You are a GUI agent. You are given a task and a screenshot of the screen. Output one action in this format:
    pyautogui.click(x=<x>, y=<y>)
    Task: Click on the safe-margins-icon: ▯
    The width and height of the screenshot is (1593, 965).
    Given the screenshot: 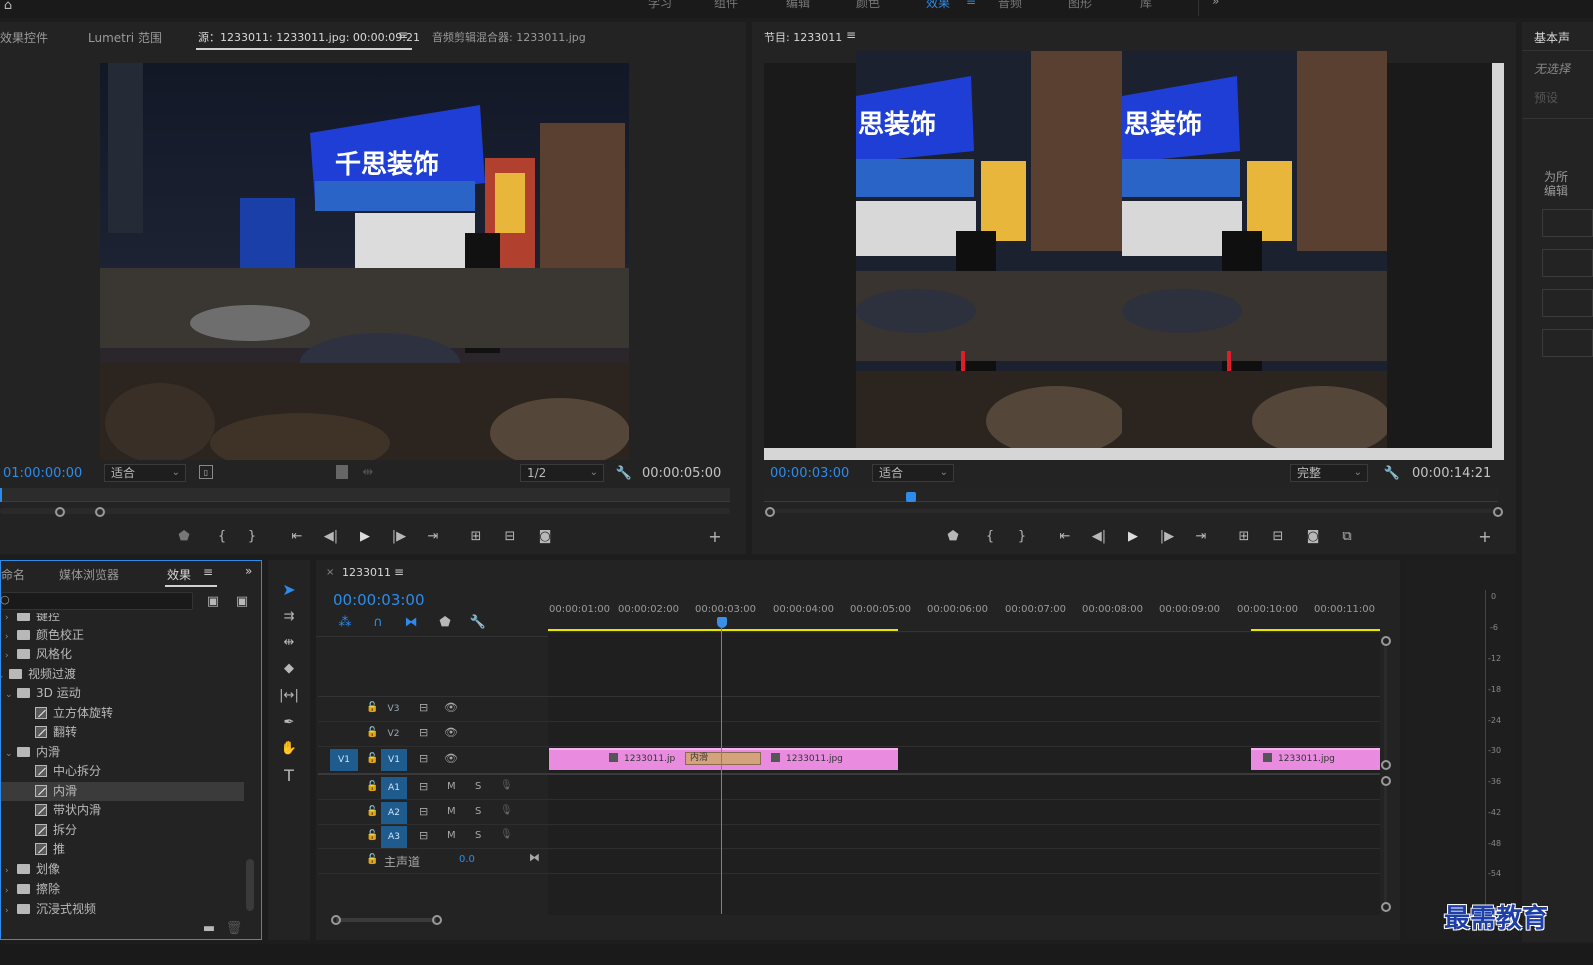 What is the action you would take?
    pyautogui.click(x=206, y=472)
    